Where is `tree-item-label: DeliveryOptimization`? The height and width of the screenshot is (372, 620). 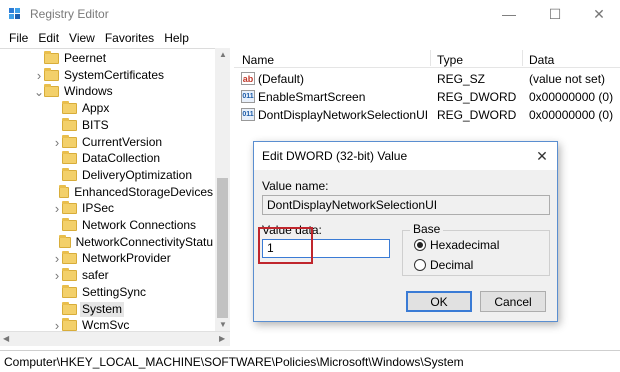
tree-item-label: DeliveryOptimization is located at coordinates (137, 175).